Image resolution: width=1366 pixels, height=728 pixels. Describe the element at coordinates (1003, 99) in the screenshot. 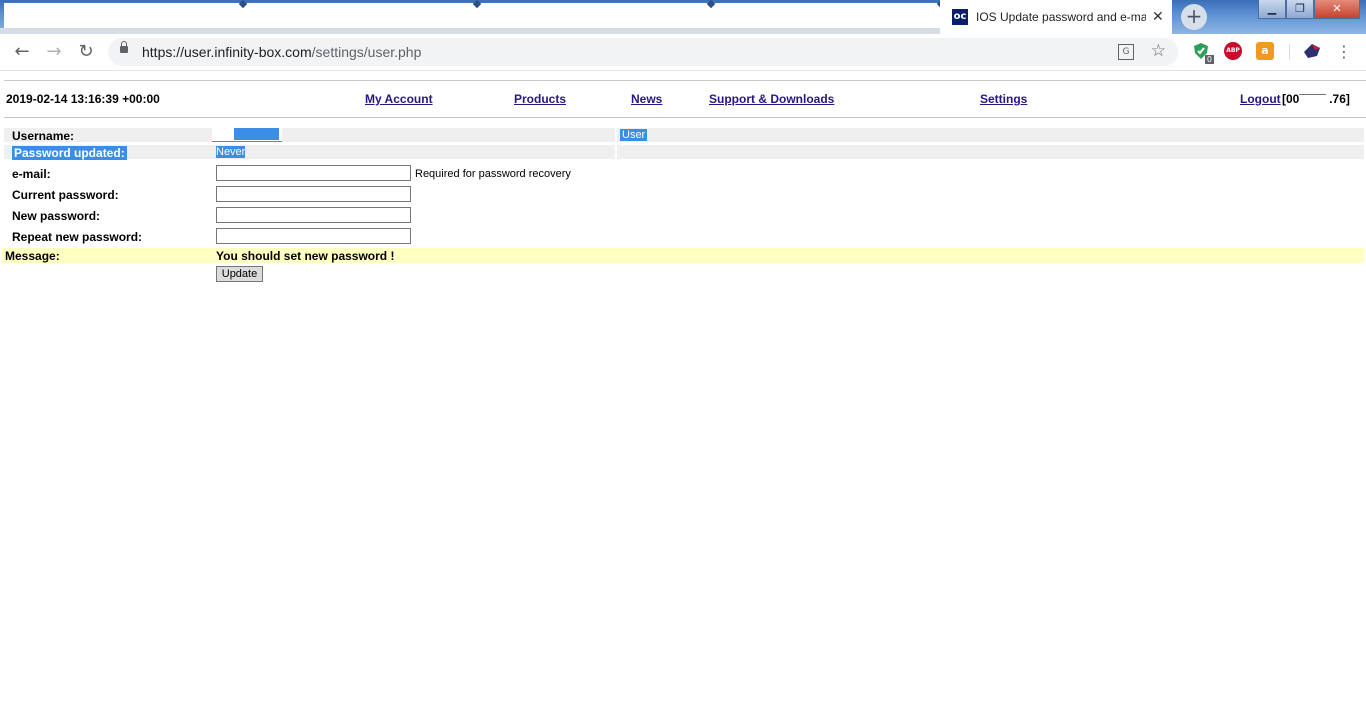

I see `menu-link-settings: Settings` at that location.